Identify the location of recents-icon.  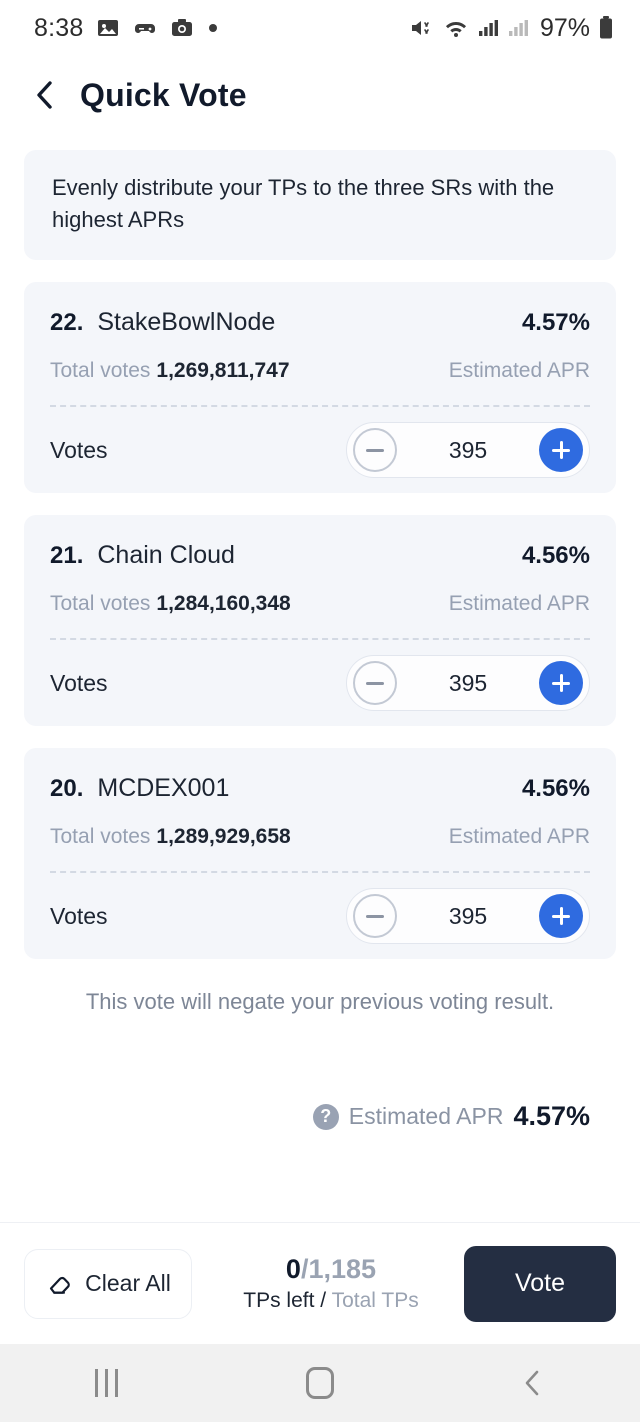
(107, 1383).